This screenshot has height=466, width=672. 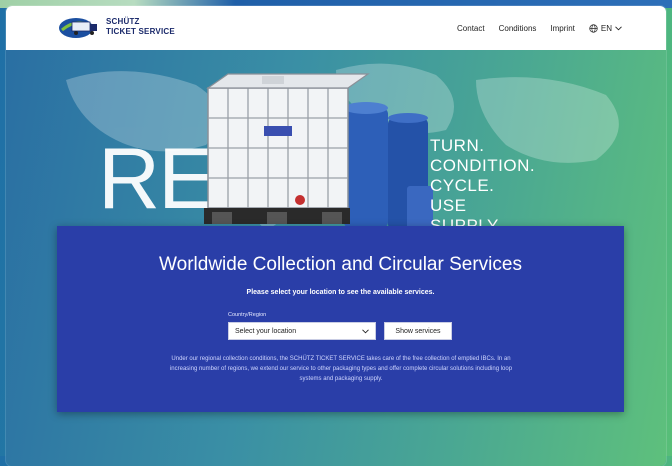 What do you see at coordinates (247, 315) in the screenshot?
I see `country-region-label: Country/Region` at bounding box center [247, 315].